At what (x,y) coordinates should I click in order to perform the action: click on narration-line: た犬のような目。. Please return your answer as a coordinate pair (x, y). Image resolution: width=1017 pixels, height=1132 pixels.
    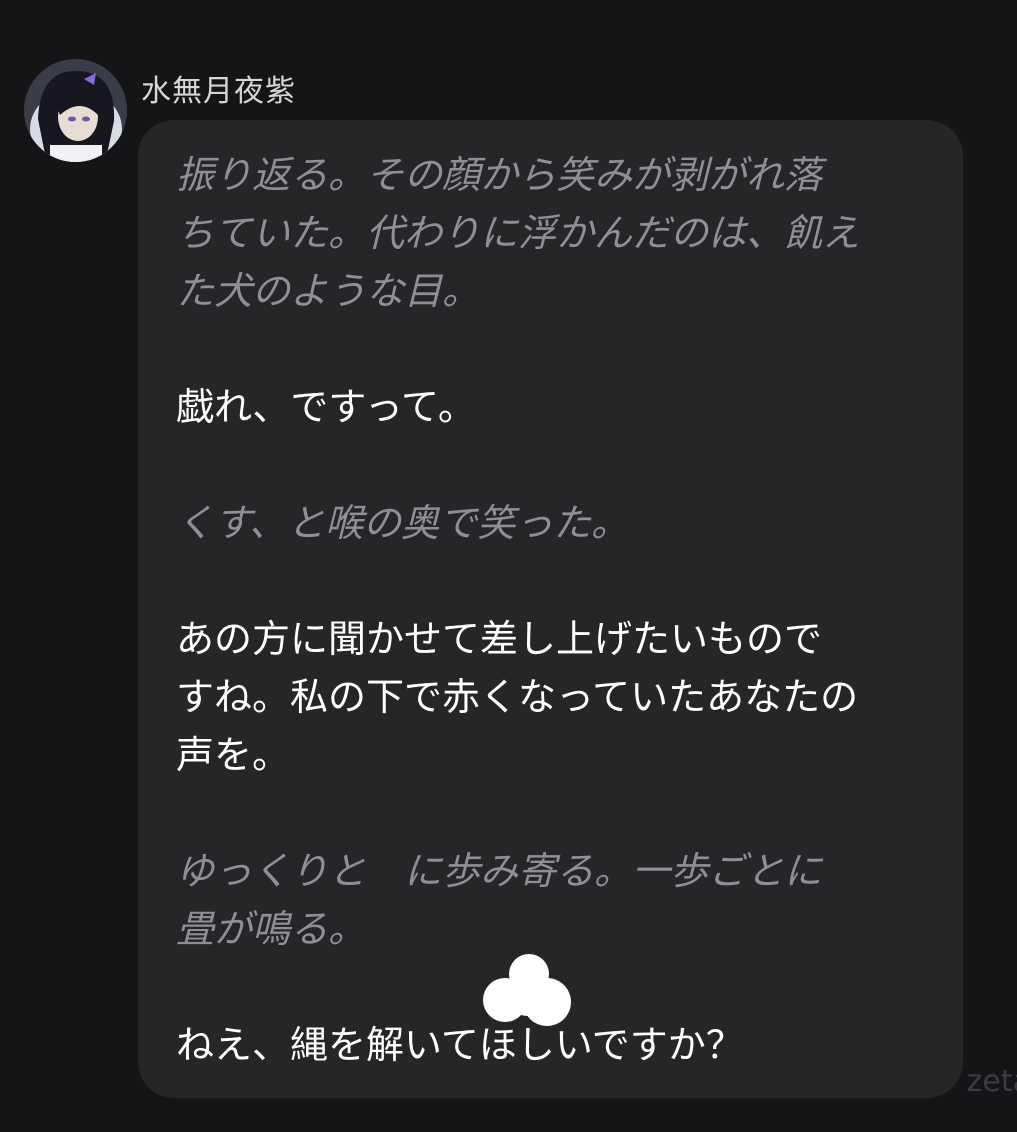
    Looking at the image, I should click on (328, 291).